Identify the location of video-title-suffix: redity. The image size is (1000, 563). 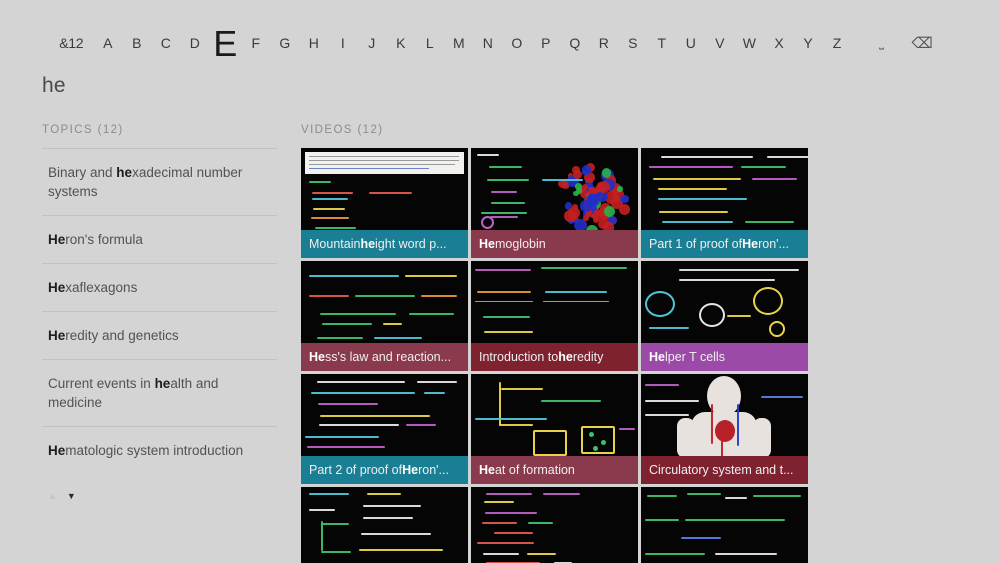
(588, 357).